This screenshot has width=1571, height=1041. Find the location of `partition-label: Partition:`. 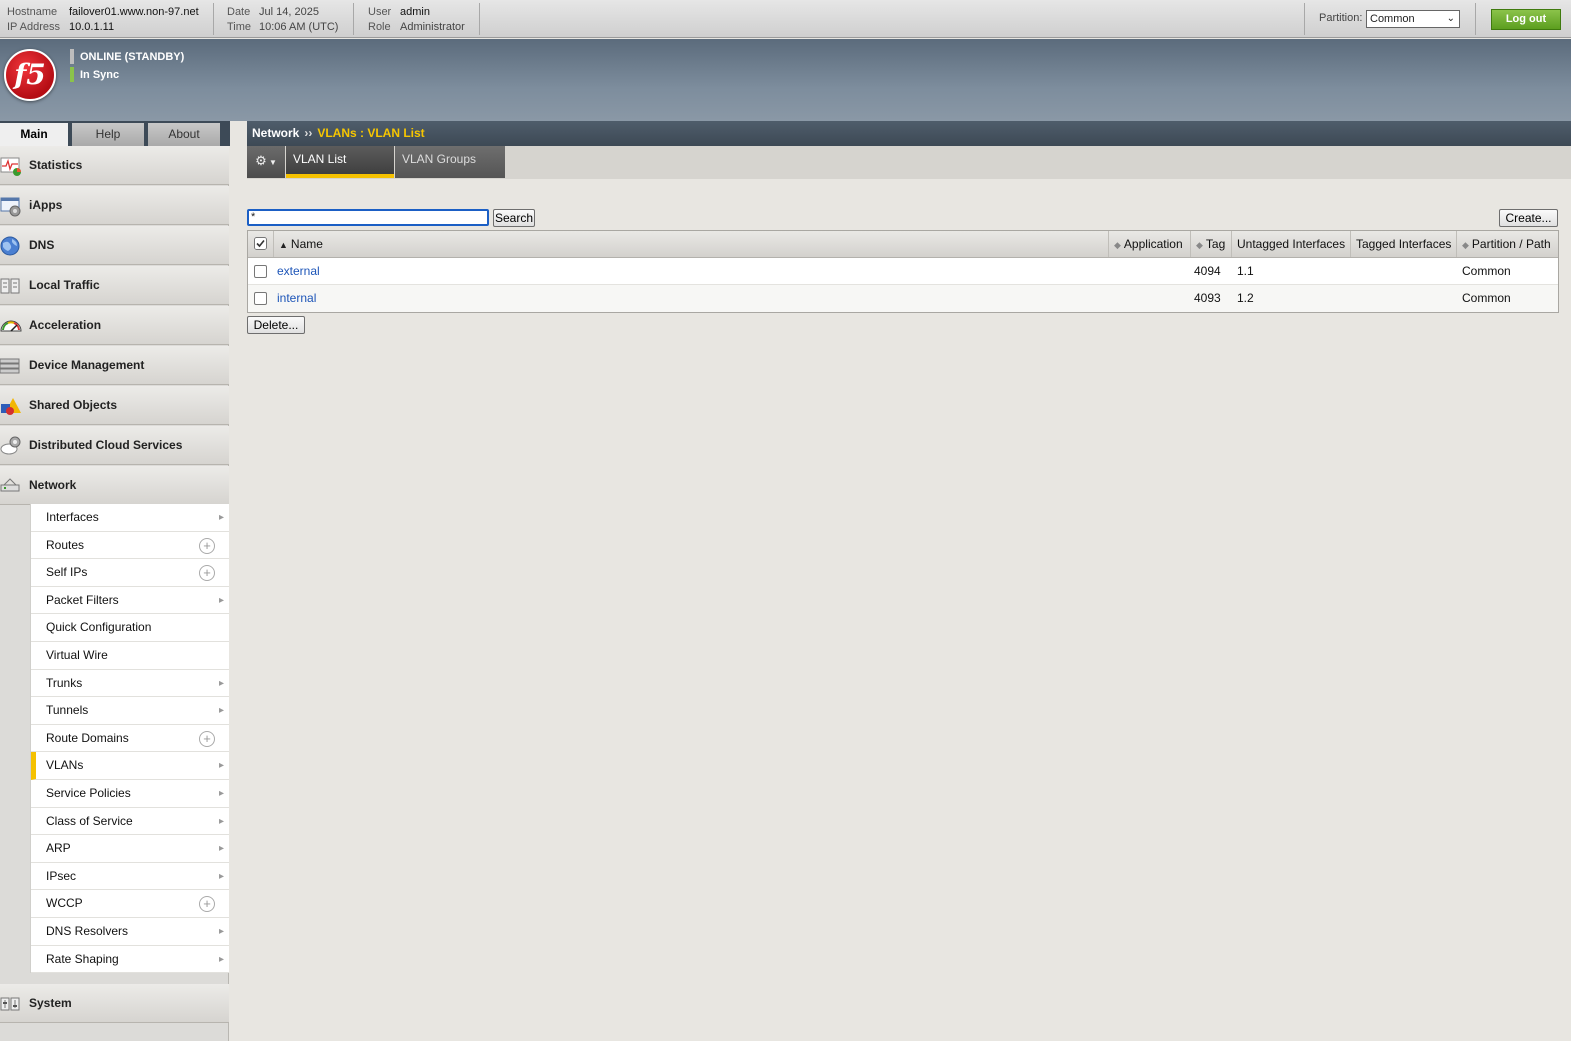

partition-label: Partition: is located at coordinates (1341, 18).